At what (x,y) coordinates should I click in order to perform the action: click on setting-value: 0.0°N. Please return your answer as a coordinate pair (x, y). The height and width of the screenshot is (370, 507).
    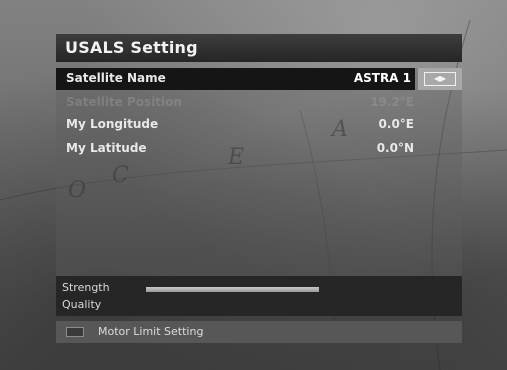
    Looking at the image, I should click on (395, 148).